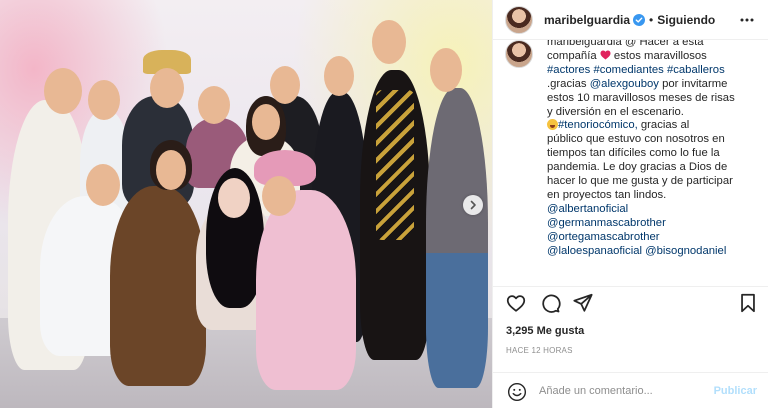 The height and width of the screenshot is (408, 768). I want to click on caption-line: .gracias @alexgouboy por invitarme, so click(653, 85).